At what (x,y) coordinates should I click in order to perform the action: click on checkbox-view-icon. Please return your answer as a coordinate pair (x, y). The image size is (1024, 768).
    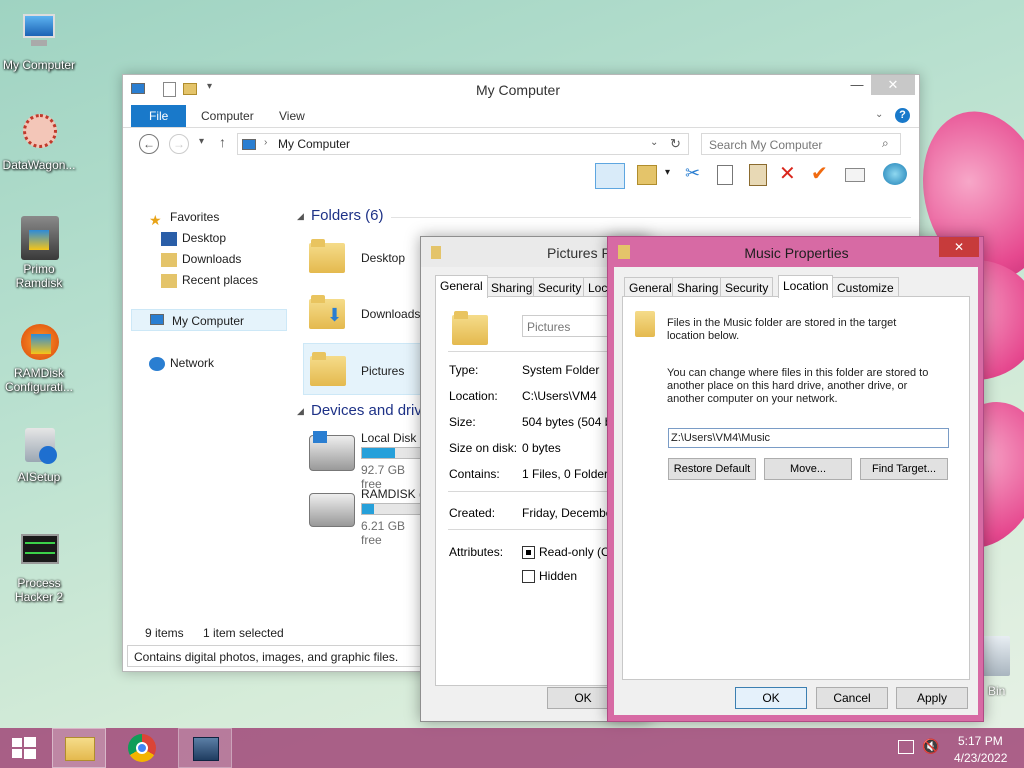
    Looking at the image, I should click on (647, 175).